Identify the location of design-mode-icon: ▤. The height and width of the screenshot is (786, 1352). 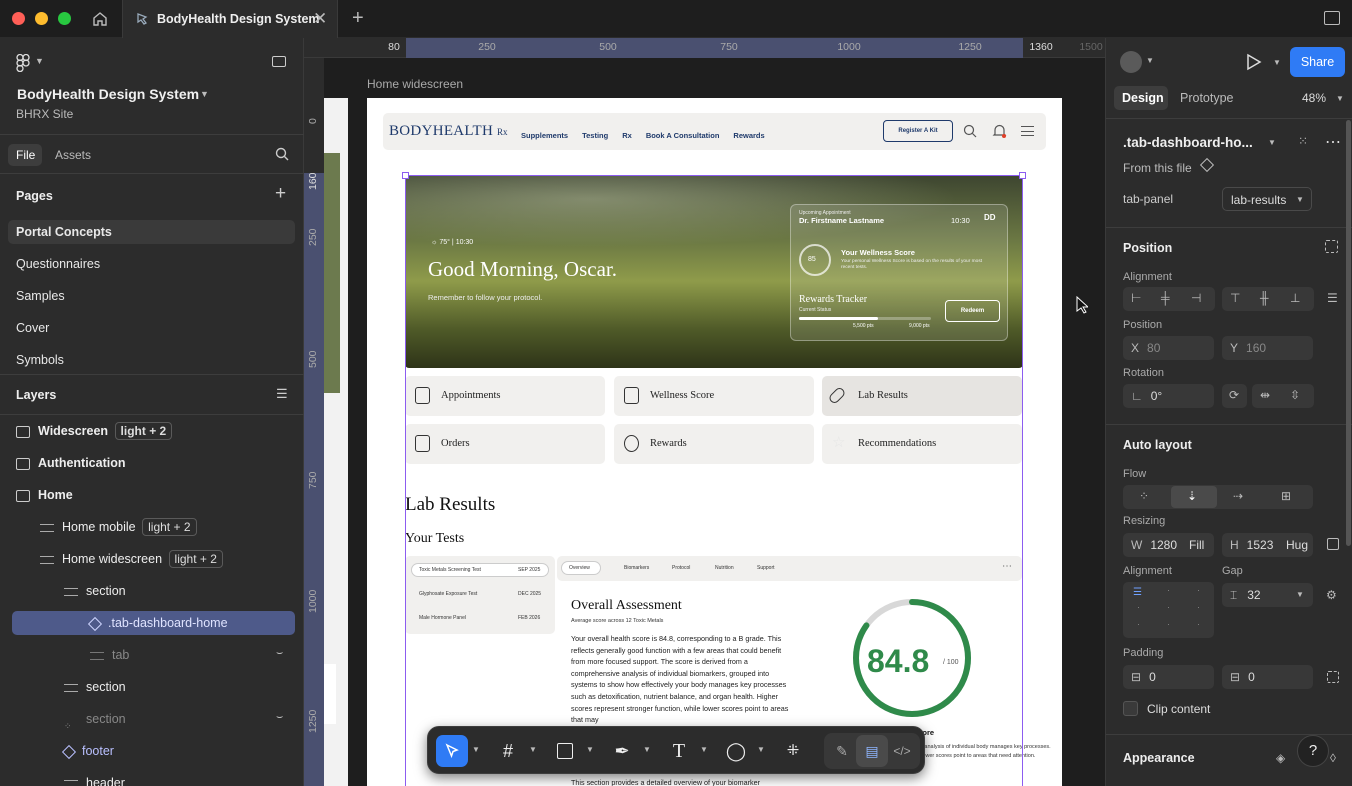
(872, 751).